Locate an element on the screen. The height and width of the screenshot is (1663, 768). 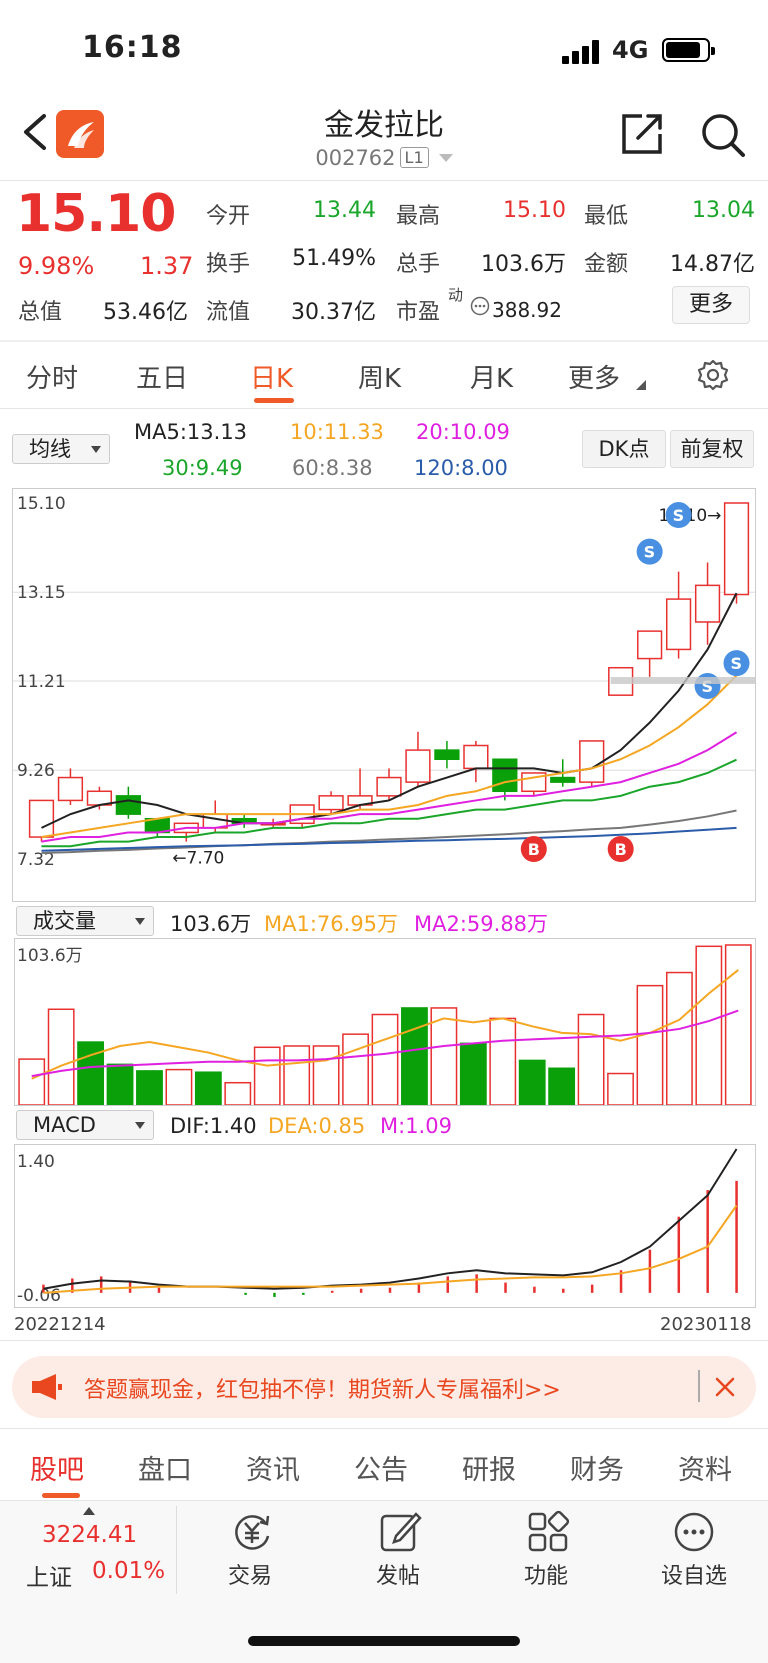
tab-stock-forum: 股吧 is located at coordinates (57, 1467).